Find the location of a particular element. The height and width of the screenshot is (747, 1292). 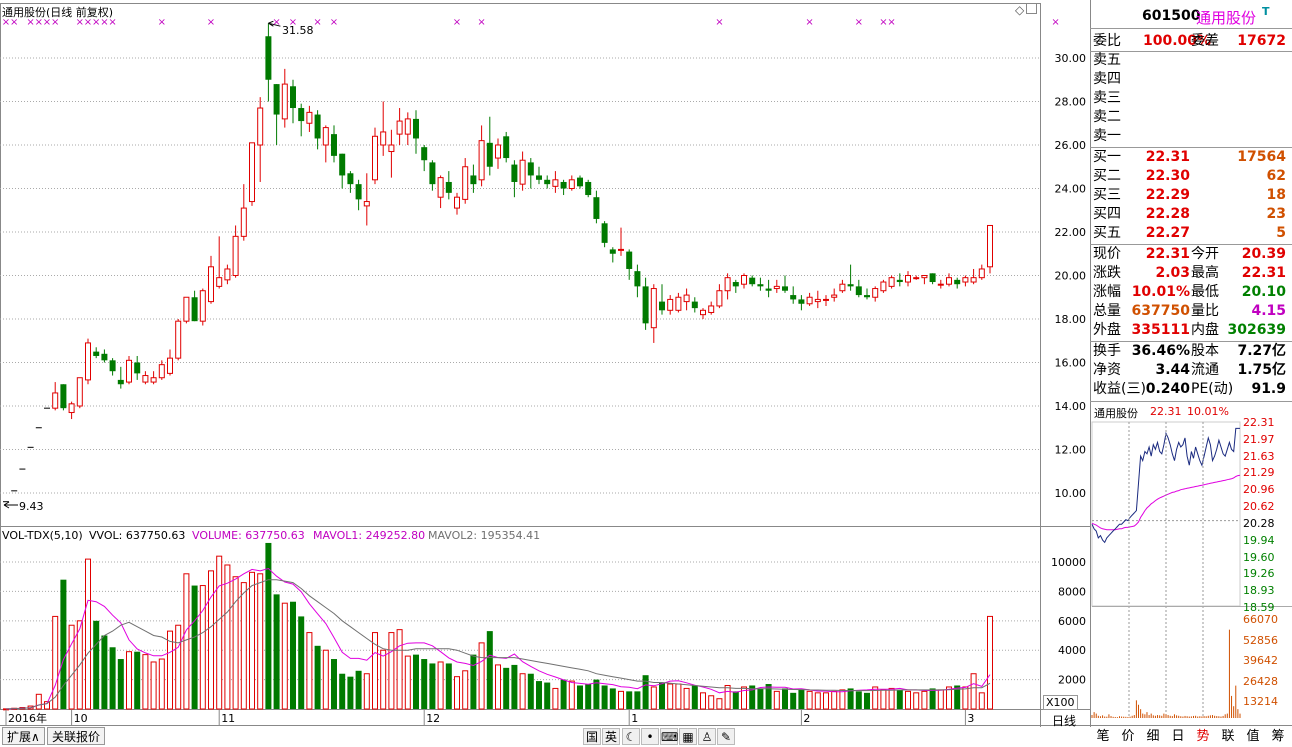

panel-tab: 笔 is located at coordinates (1103, 737).